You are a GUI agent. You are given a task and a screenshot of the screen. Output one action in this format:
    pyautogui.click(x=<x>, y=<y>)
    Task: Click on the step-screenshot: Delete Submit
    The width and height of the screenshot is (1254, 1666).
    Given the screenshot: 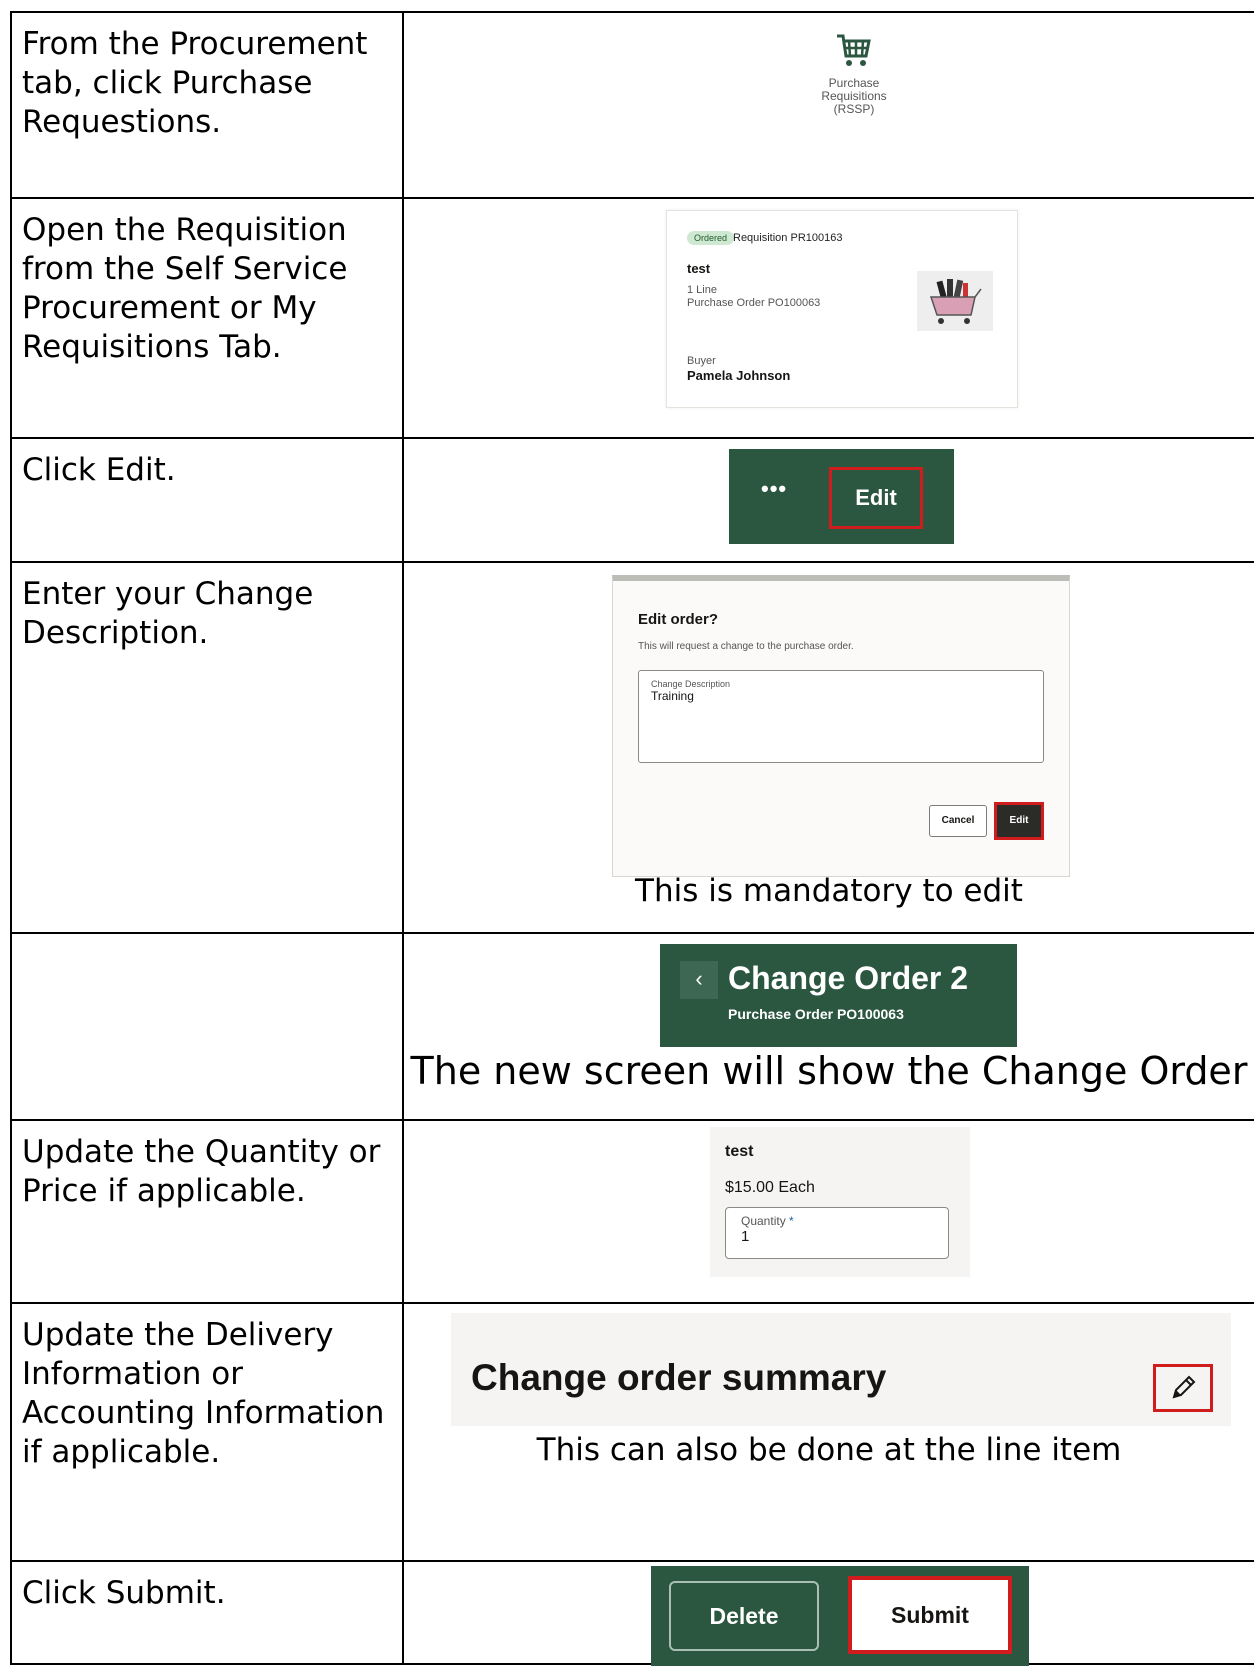 What is the action you would take?
    pyautogui.click(x=828, y=1613)
    